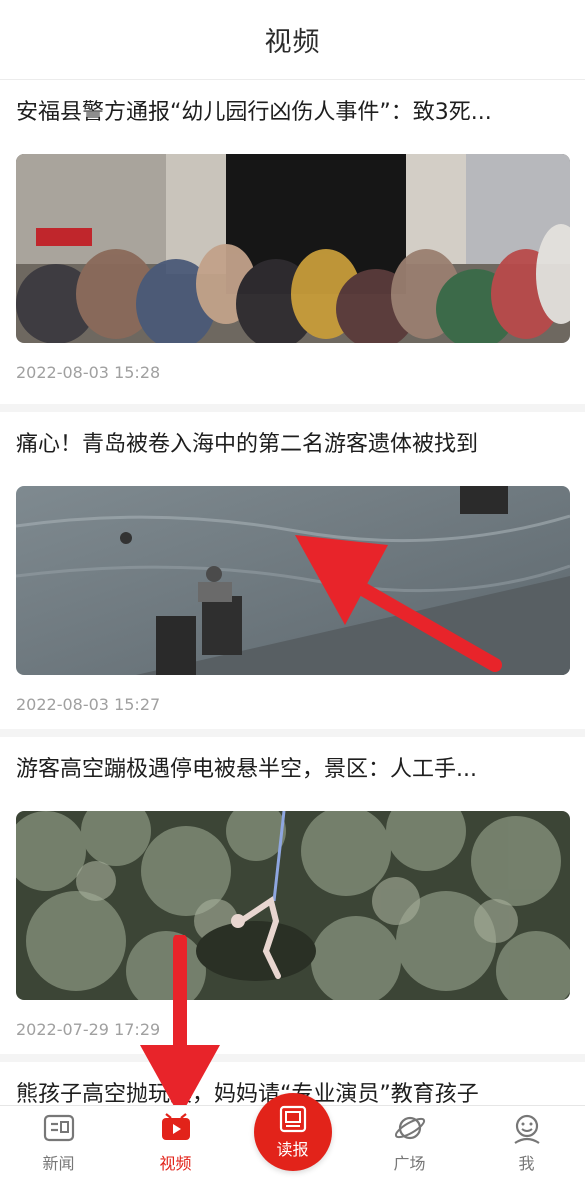 This screenshot has width=585, height=1182. I want to click on publish-time: 2022-07-29 17:29, so click(88, 1029).